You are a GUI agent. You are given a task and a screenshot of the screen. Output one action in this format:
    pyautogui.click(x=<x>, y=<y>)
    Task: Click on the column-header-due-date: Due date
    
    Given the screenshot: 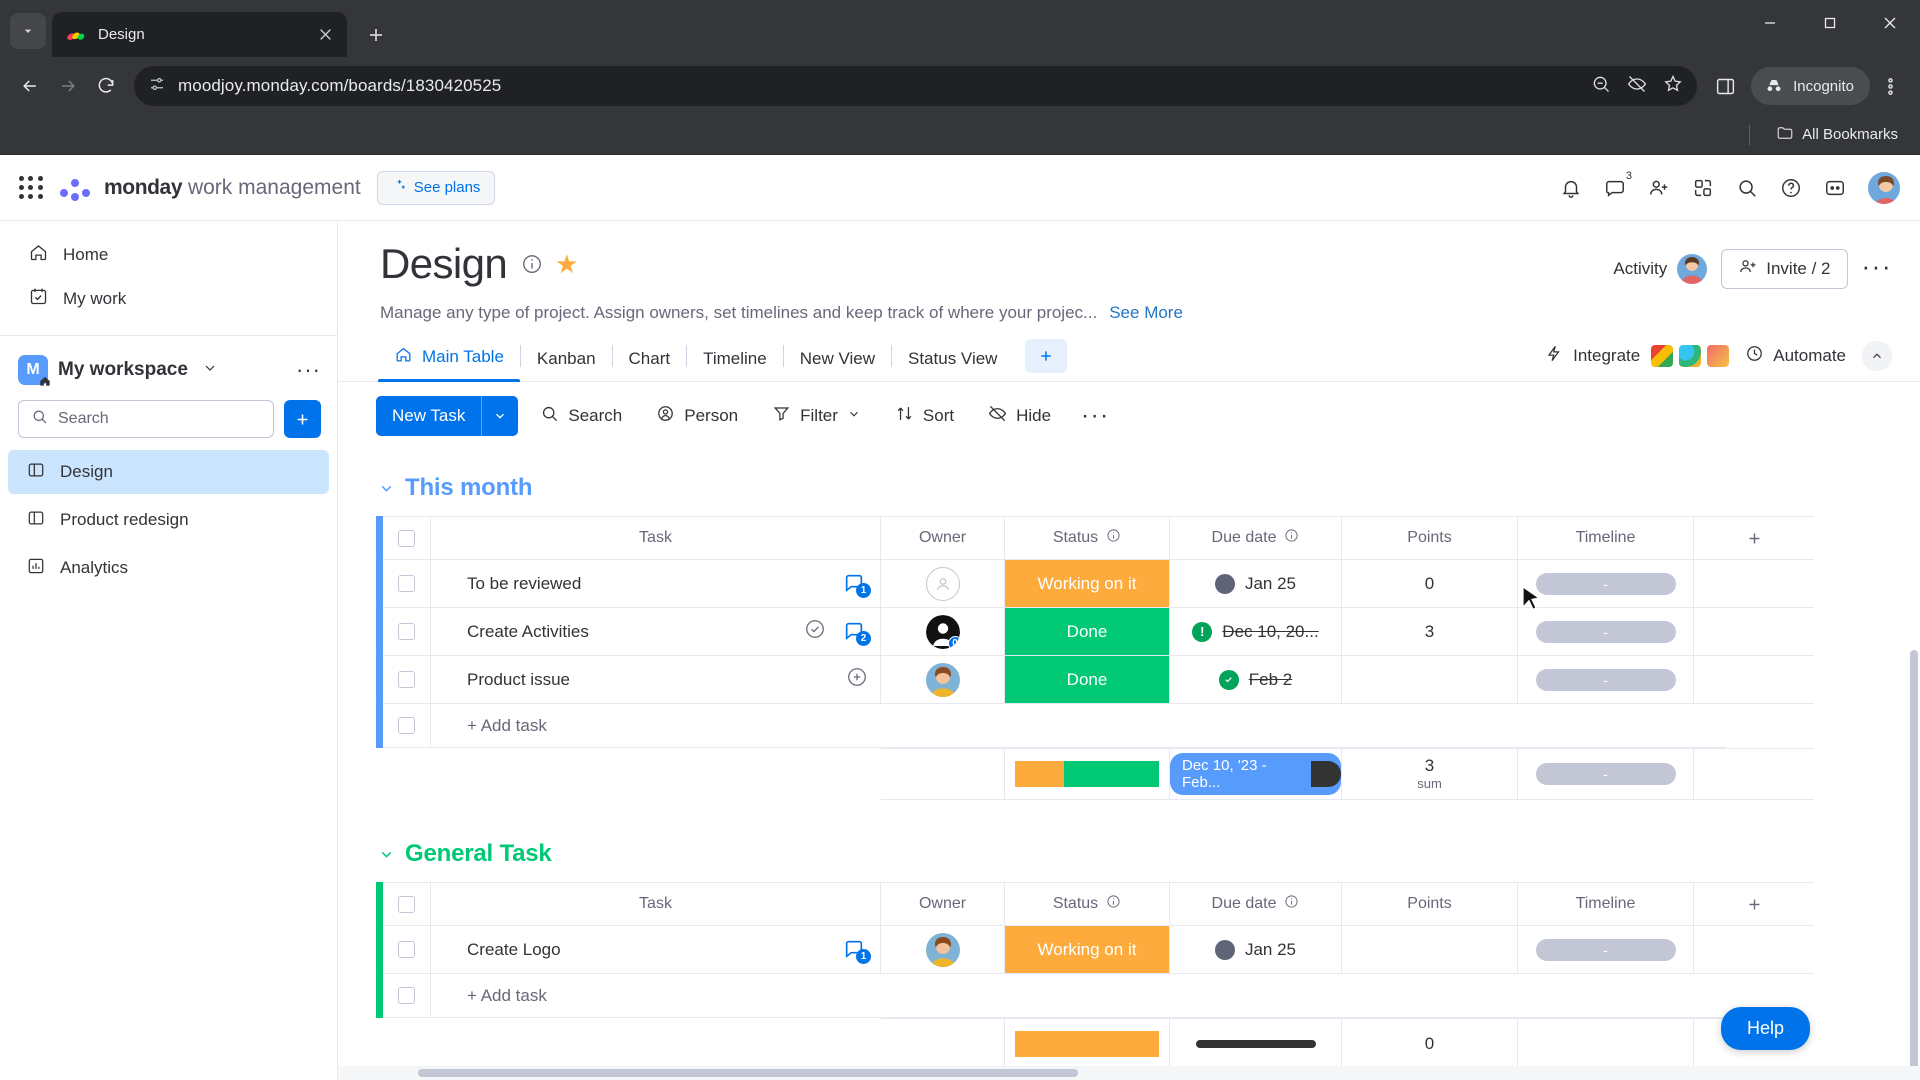 What is the action you would take?
    pyautogui.click(x=1256, y=538)
    